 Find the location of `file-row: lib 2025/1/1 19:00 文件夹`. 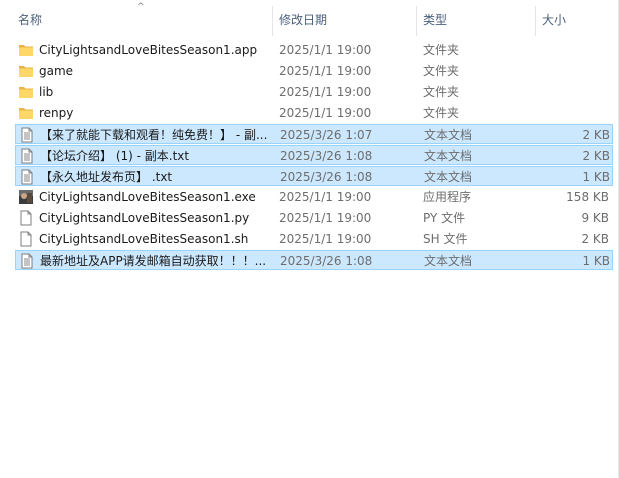

file-row: lib 2025/1/1 19:00 文件夹 is located at coordinates (314, 92).